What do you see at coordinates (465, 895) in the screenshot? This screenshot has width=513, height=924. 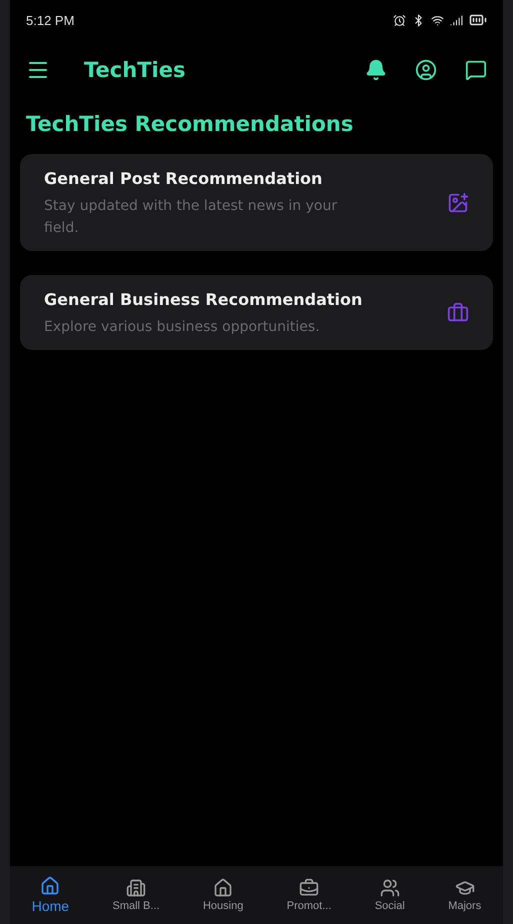 I see `nav-tab: Majors` at bounding box center [465, 895].